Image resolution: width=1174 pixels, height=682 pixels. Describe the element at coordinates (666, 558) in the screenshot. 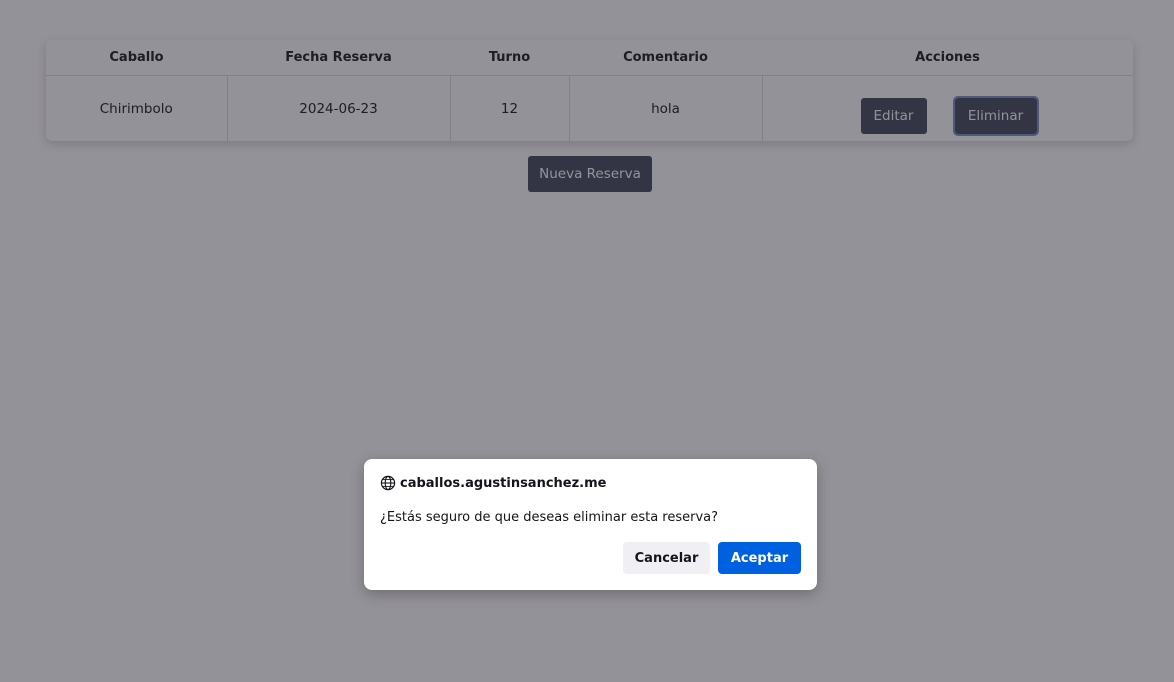

I see `cancel-button: Cancelar` at that location.